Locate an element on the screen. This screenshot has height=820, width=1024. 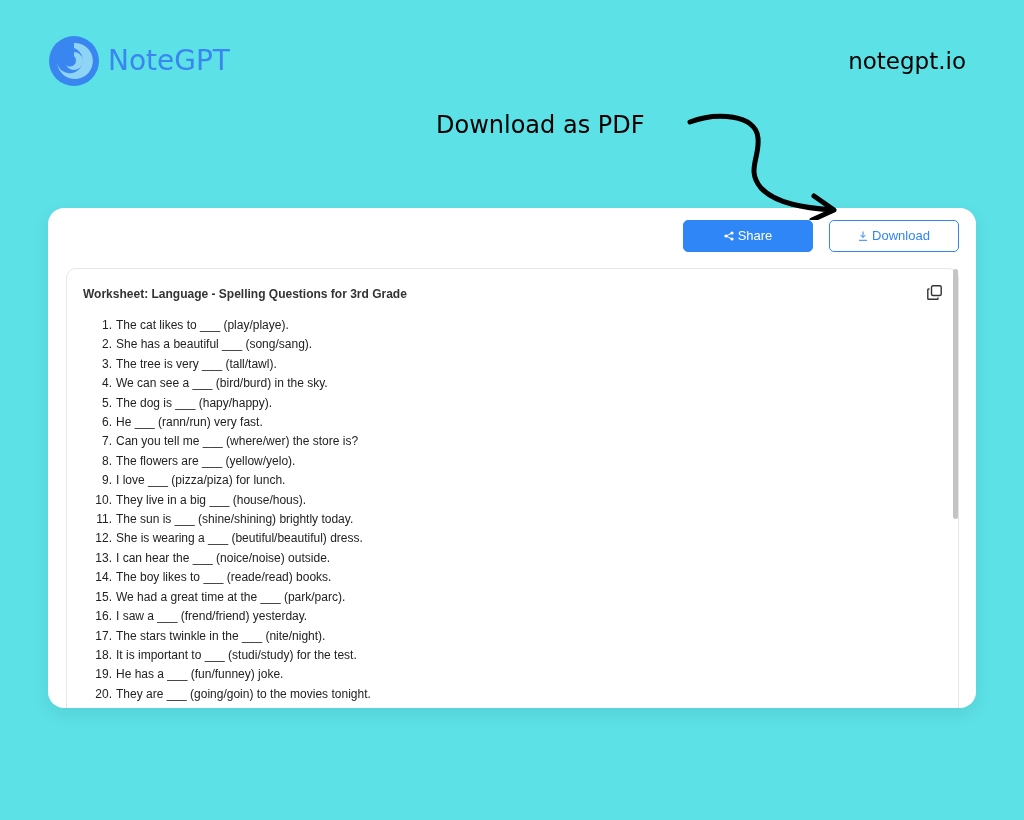
share-button: Share is located at coordinates (748, 236).